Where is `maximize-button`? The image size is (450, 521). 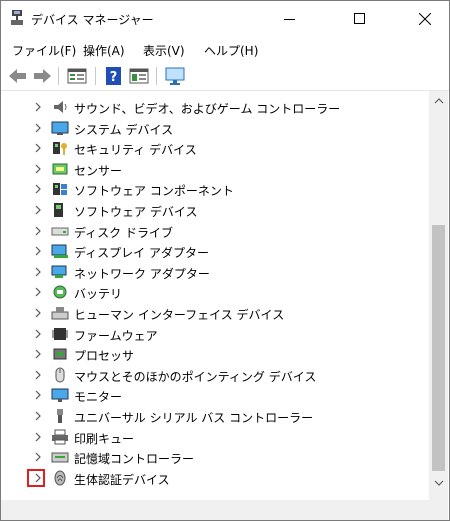
maximize-button is located at coordinates (359, 19).